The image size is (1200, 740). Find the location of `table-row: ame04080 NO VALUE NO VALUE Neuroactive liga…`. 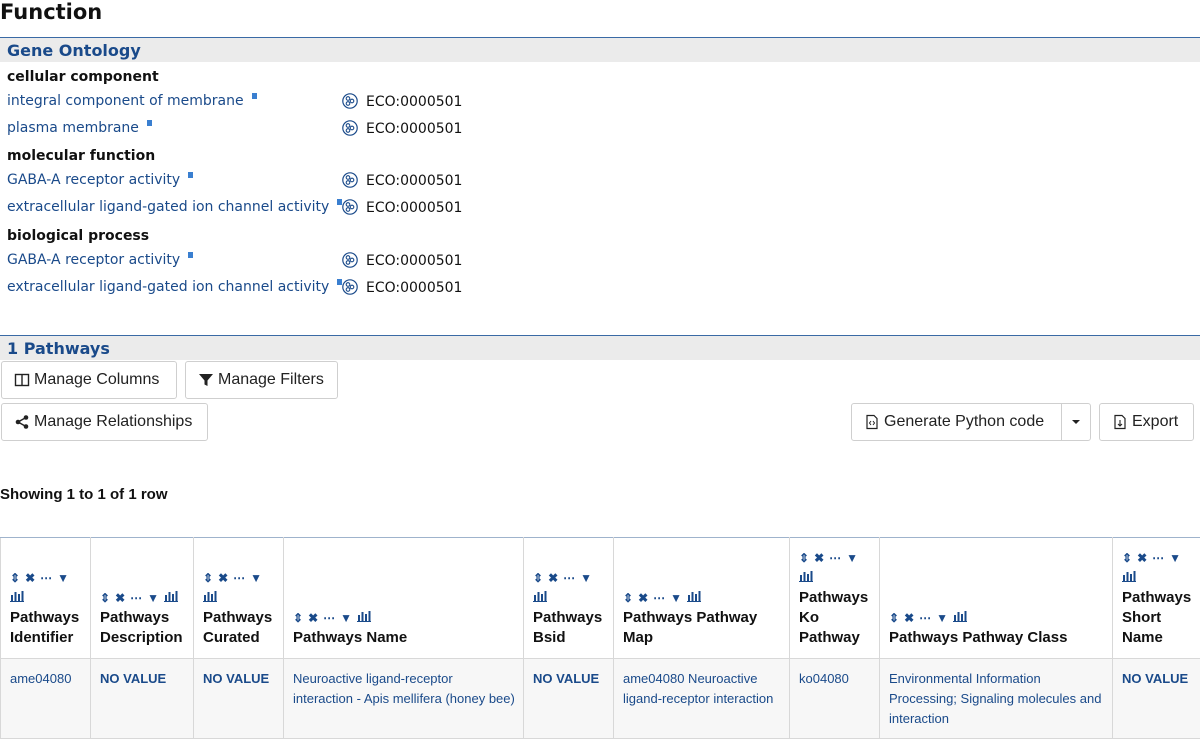

table-row: ame04080 NO VALUE NO VALUE Neuroactive liga… is located at coordinates (600, 698).